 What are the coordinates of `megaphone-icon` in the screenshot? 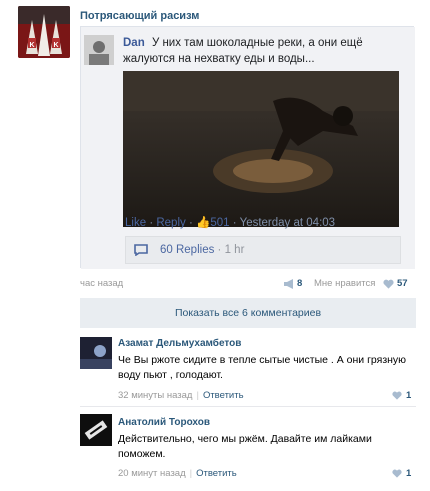 It's located at (289, 284).